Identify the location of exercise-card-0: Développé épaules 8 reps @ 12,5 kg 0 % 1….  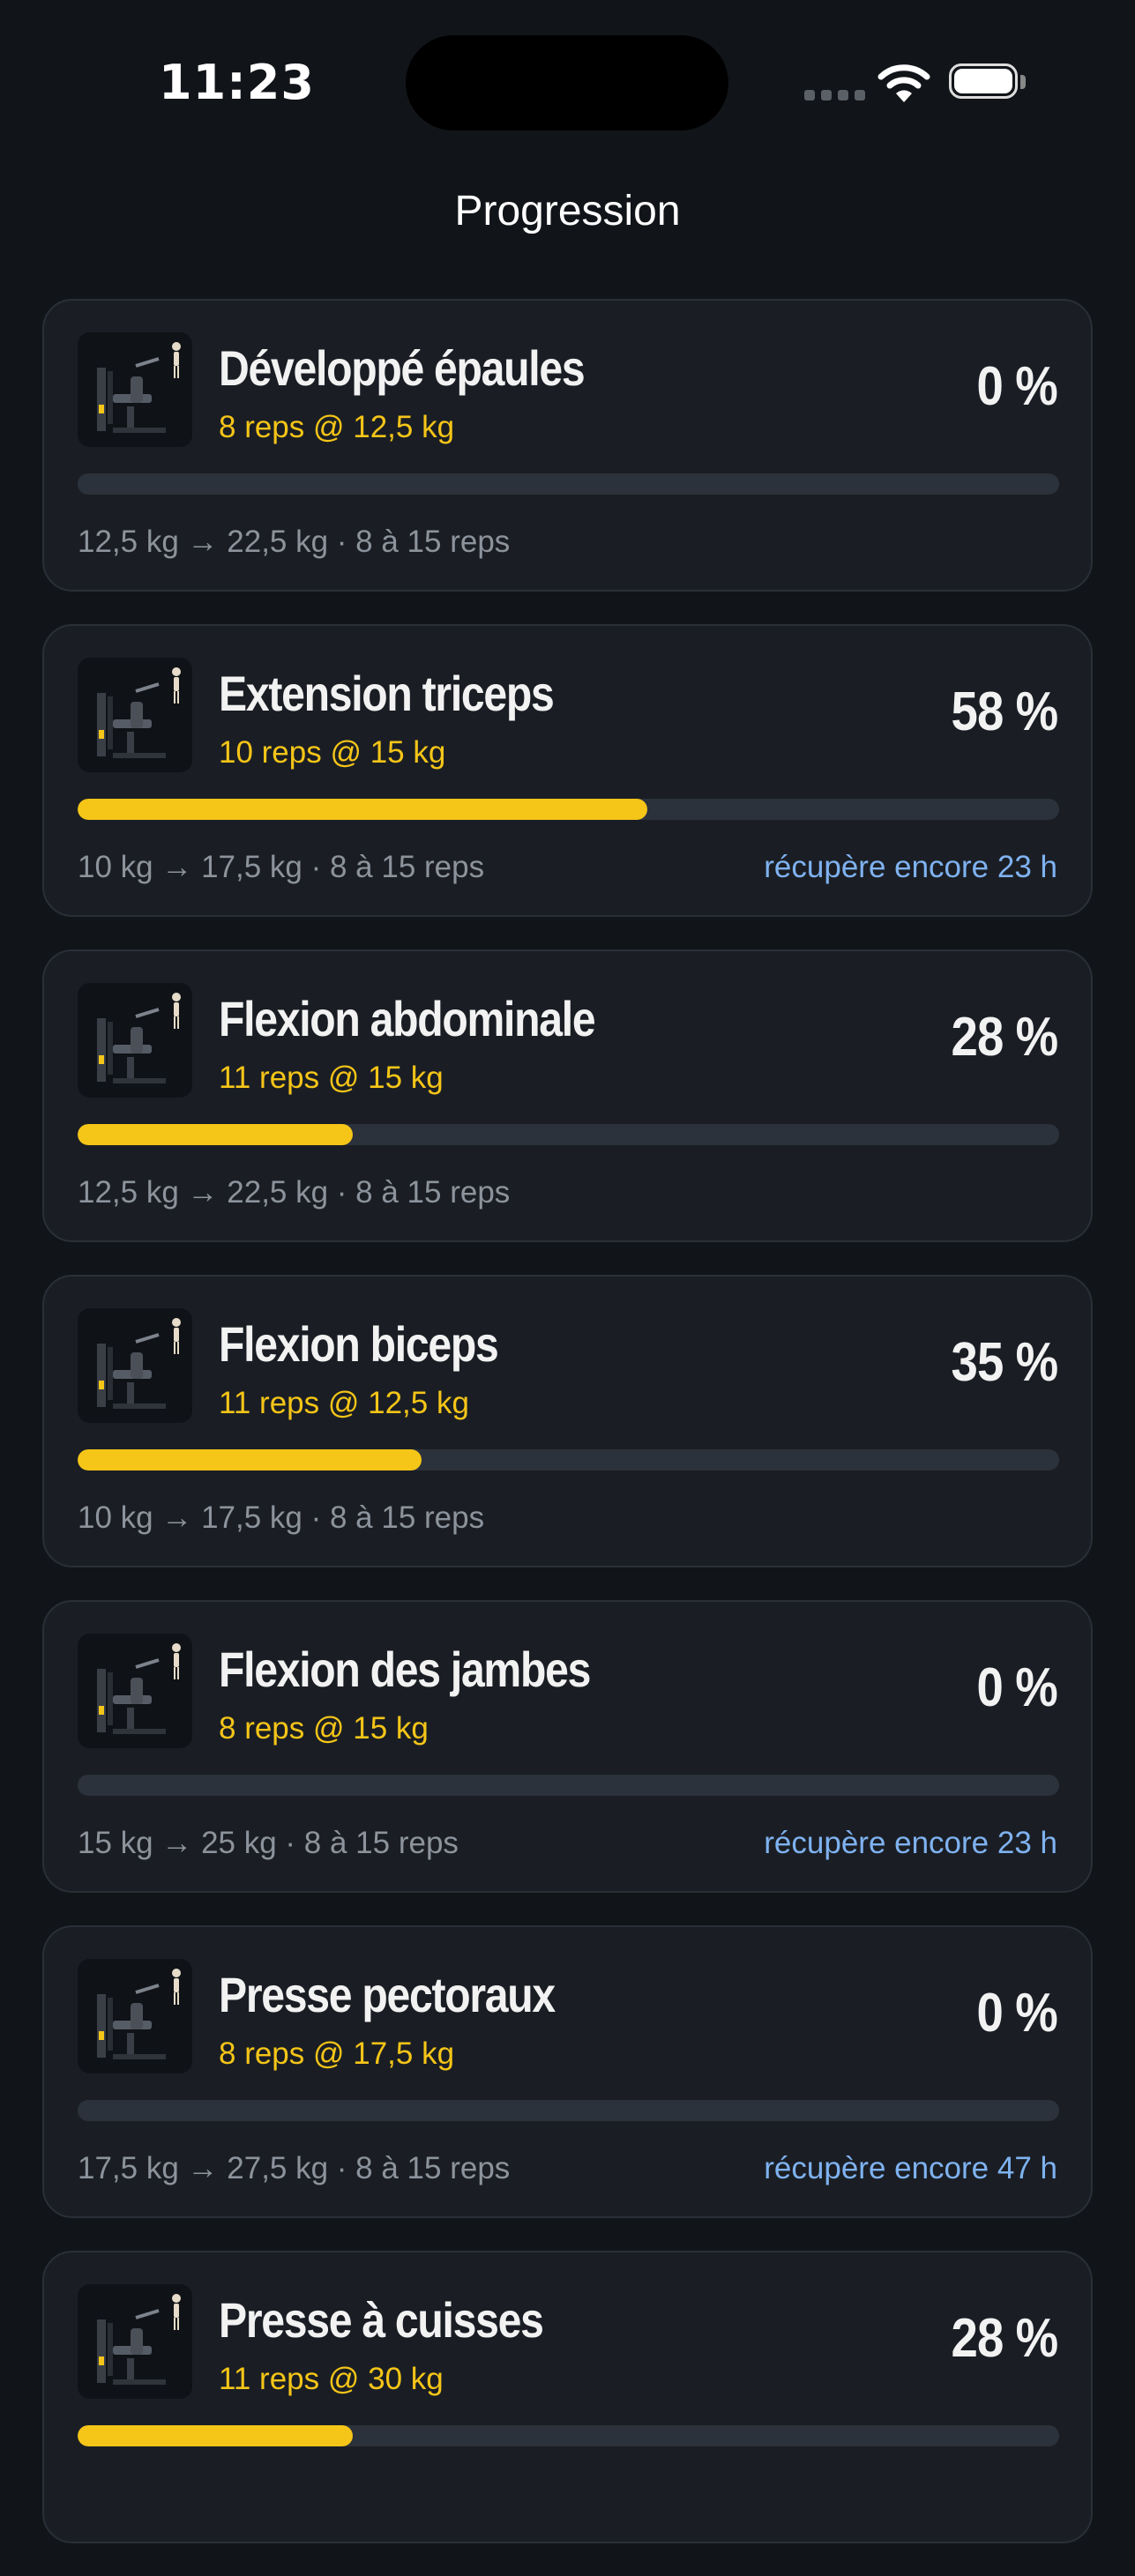
(568, 445).